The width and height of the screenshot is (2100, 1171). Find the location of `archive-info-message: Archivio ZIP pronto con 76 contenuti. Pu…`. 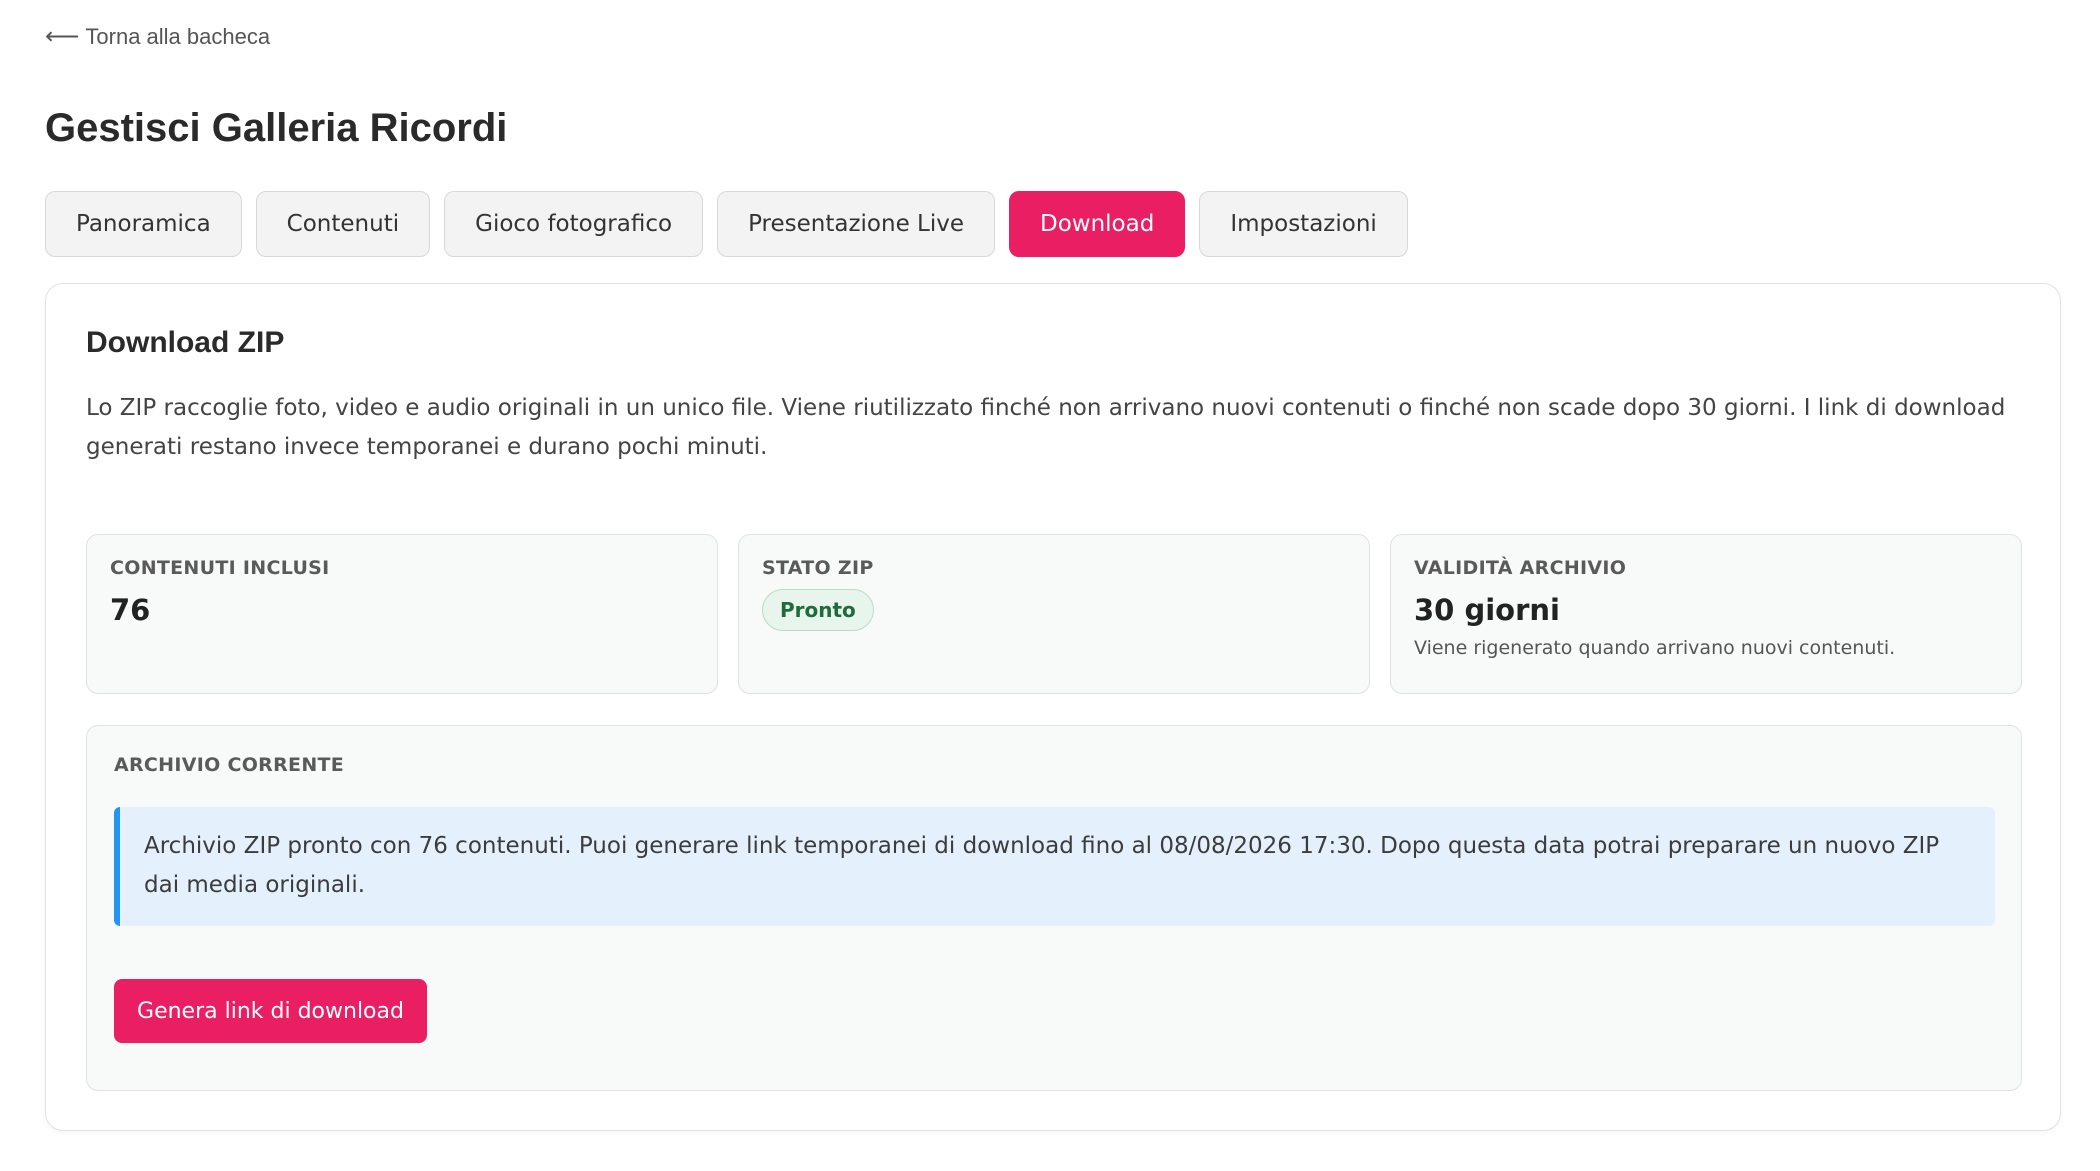

archive-info-message: Archivio ZIP pronto con 76 contenuti. Pu… is located at coordinates (1054, 866).